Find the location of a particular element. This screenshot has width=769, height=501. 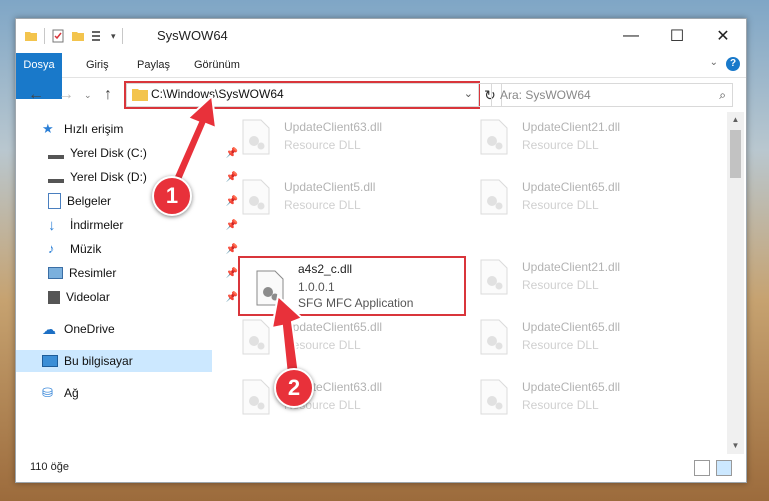

quick-access-toolbar: ▾ is located at coordinates (73, 36).